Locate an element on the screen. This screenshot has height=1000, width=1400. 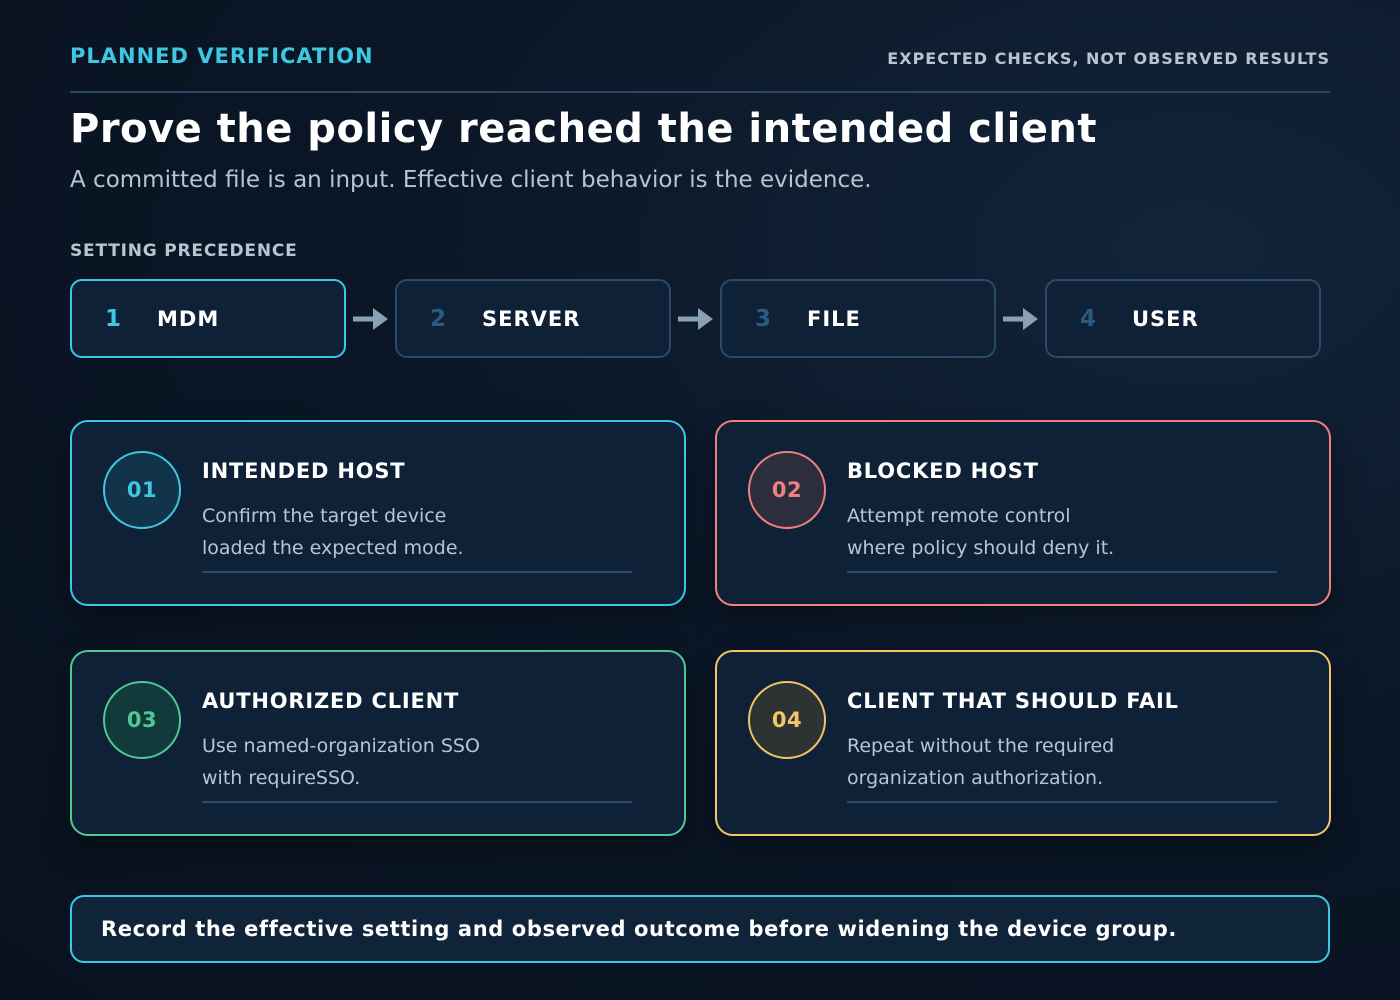
check-title: INTENDED HOST is located at coordinates (304, 471).